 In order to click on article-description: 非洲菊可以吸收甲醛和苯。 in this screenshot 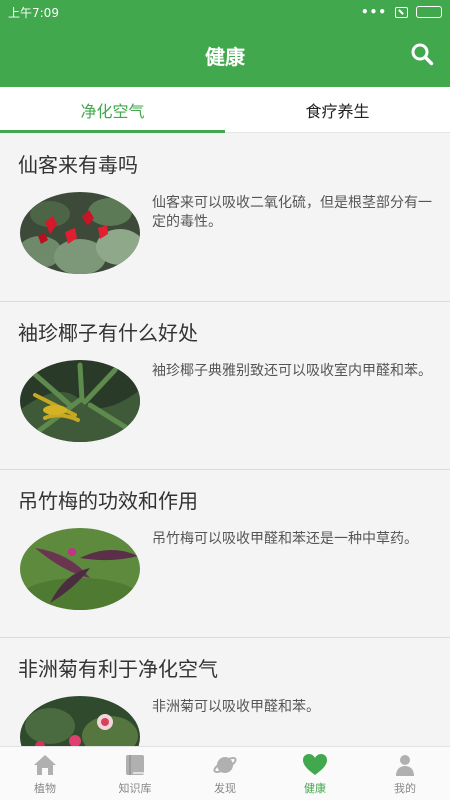, I will do `click(236, 707)`.